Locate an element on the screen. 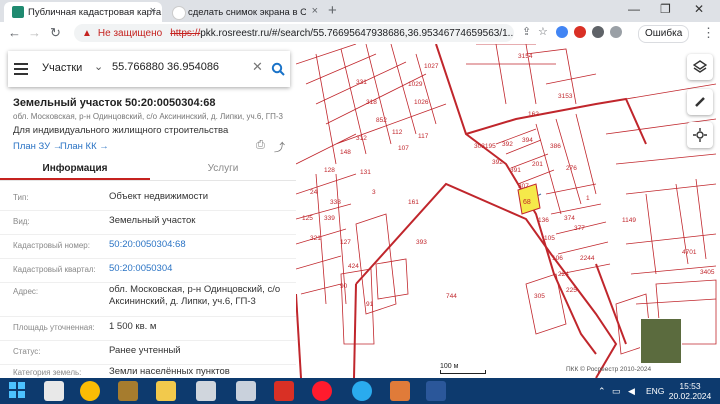  tab-title: Публичная кадастровая карта is located at coordinates (95, 12).